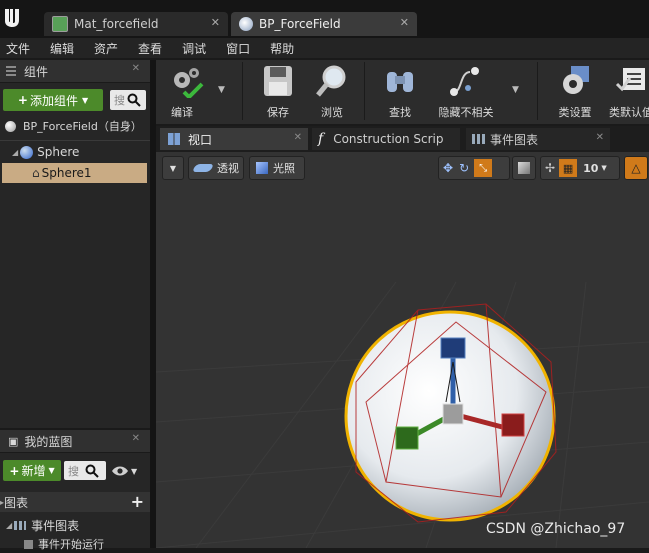  Describe the element at coordinates (75, 441) in the screenshot. I see `my-blueprint-header: ▣ 我的蓝图 ✕` at that location.